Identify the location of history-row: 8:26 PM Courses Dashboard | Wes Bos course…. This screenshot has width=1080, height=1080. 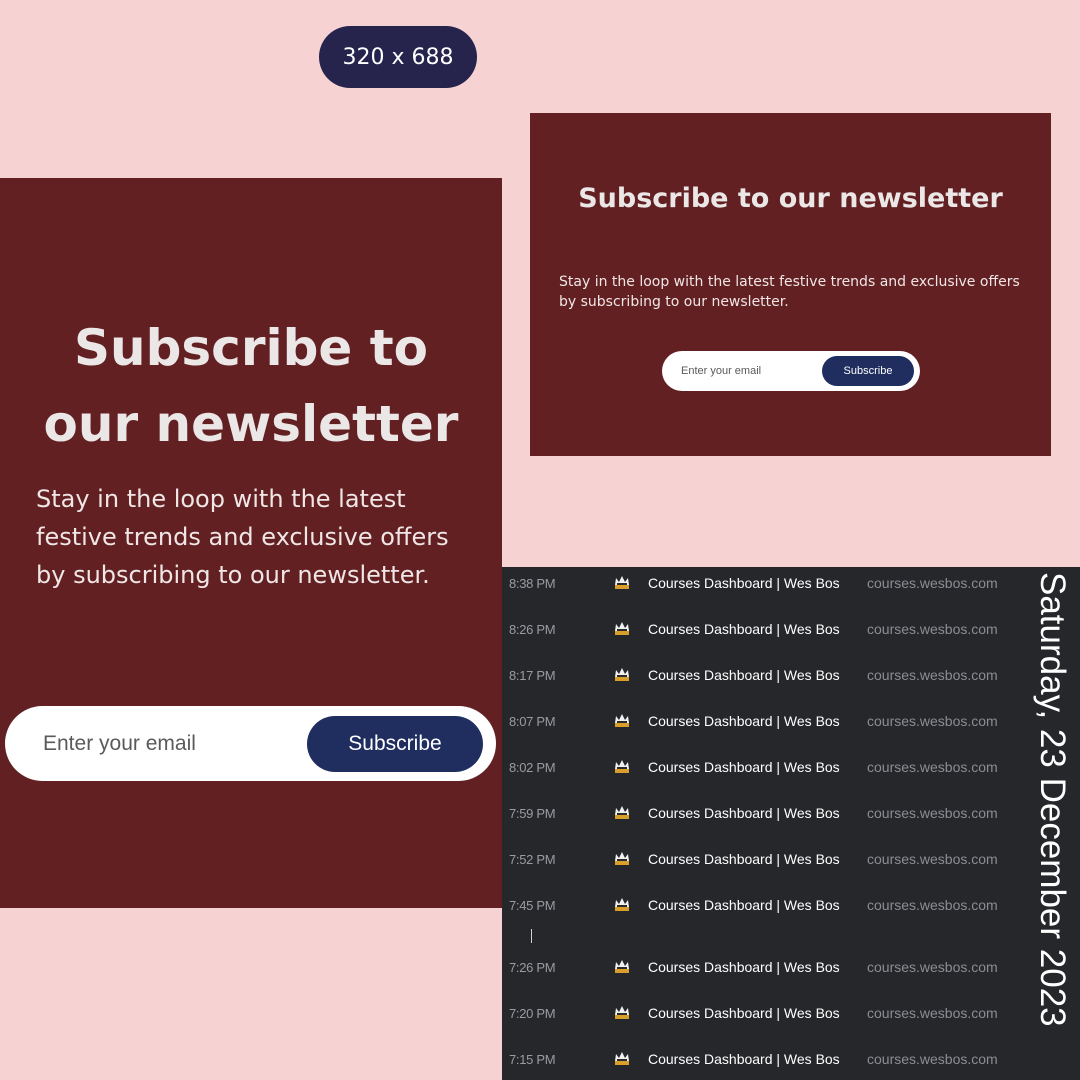
(762, 629).